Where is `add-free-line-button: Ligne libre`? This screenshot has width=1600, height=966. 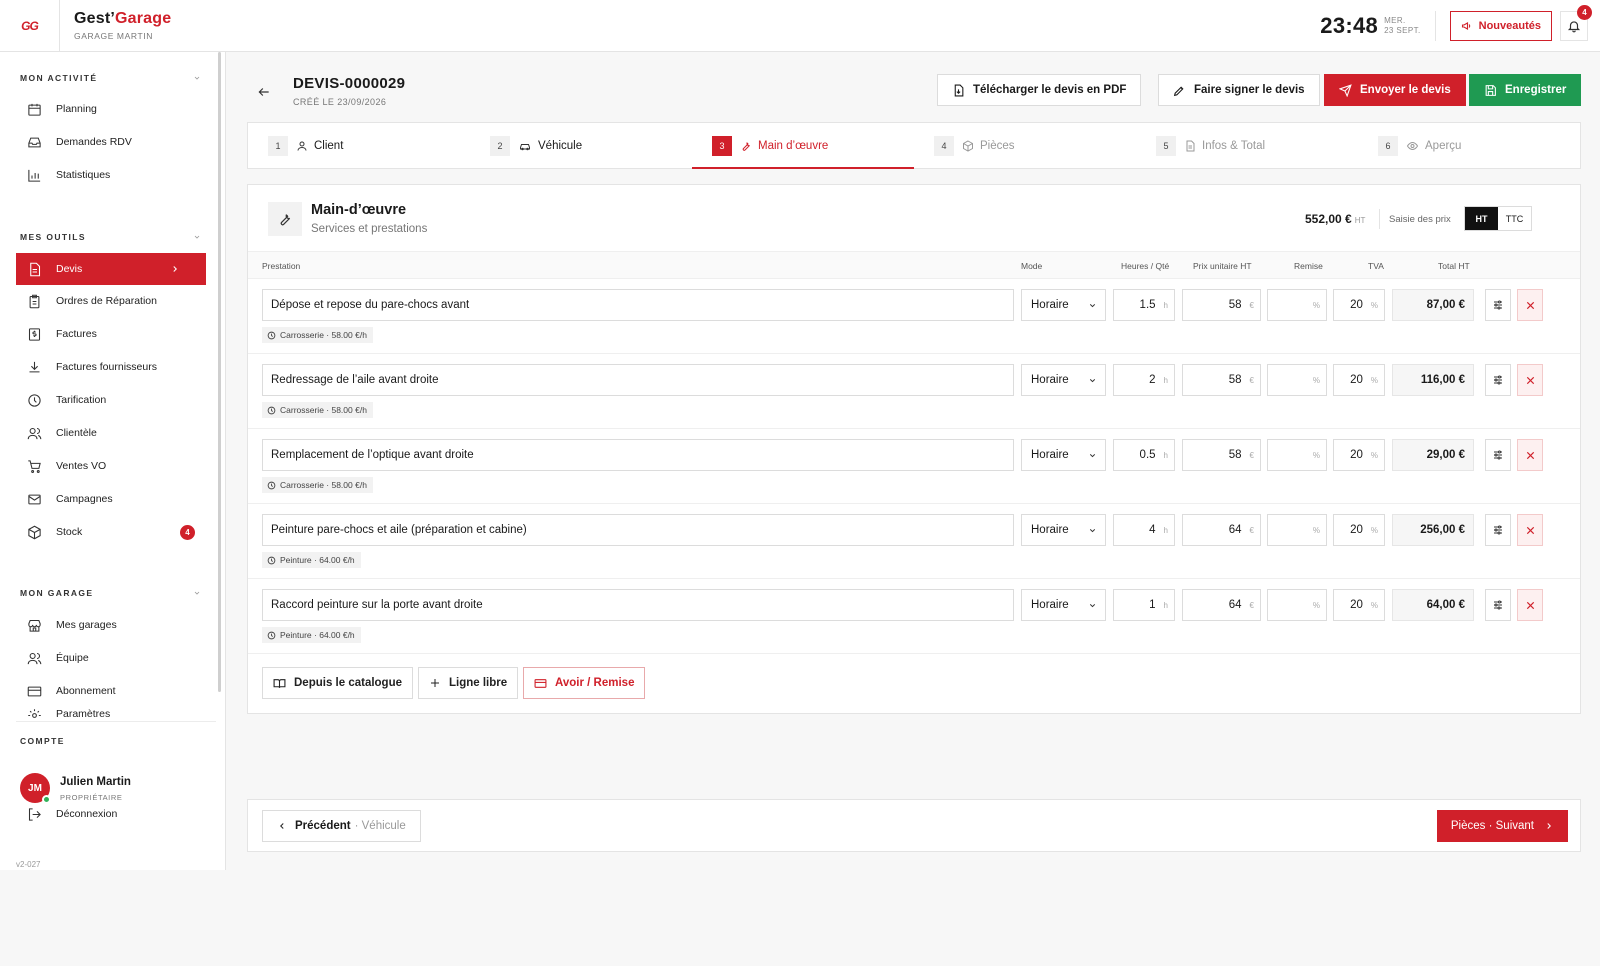
add-free-line-button: Ligne libre is located at coordinates (468, 683).